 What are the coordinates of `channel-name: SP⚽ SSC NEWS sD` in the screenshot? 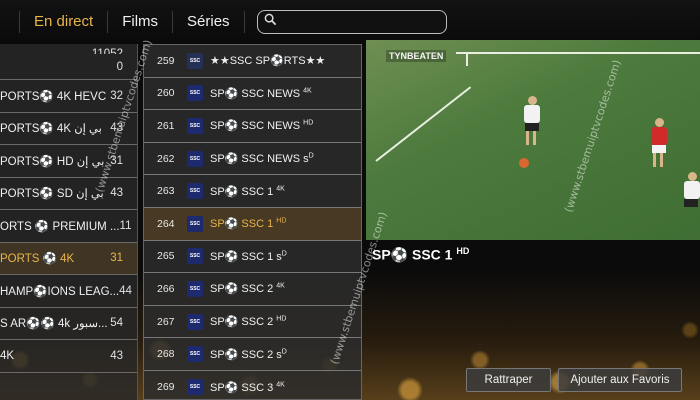 It's located at (262, 159).